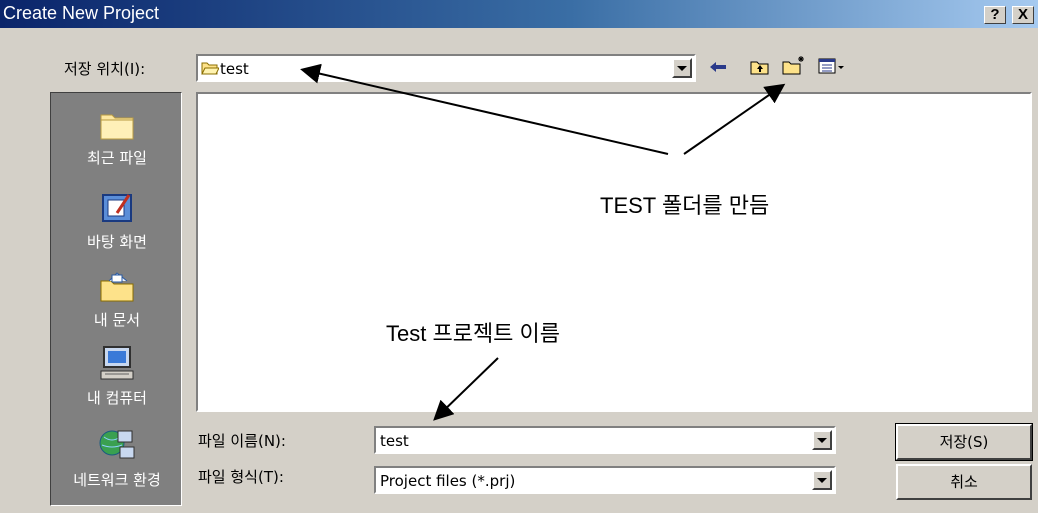 The height and width of the screenshot is (513, 1038). Describe the element at coordinates (734, 119) in the screenshot. I see `arrow-to-new-folder` at that location.